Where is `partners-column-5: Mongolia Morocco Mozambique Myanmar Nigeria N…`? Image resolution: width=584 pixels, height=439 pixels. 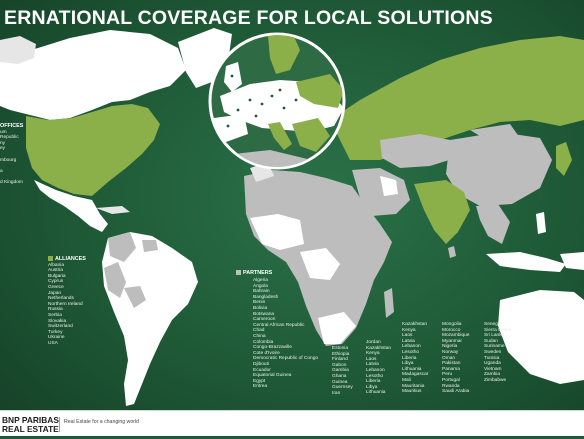 partners-column-5: Mongolia Morocco Mozambique Myanmar Nigeria N… is located at coordinates (455, 358).